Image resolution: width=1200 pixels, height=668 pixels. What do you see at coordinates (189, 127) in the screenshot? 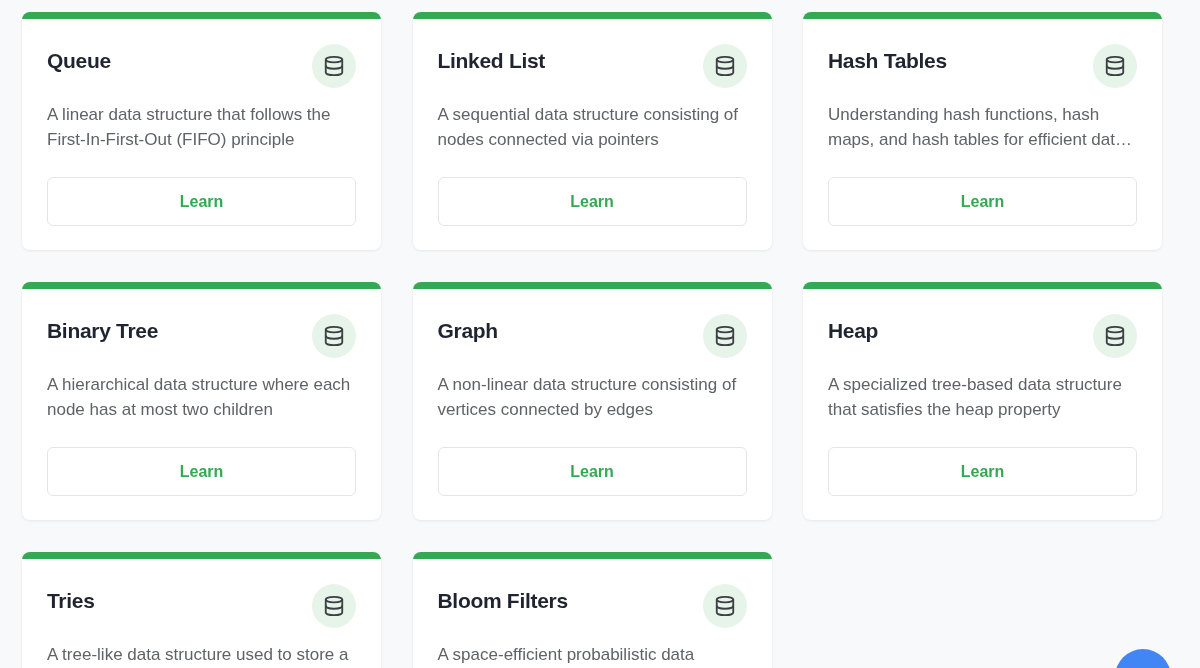
I see `card-description: A linear data structure that follows the First-In-First-Out (FIFO) principle` at bounding box center [189, 127].